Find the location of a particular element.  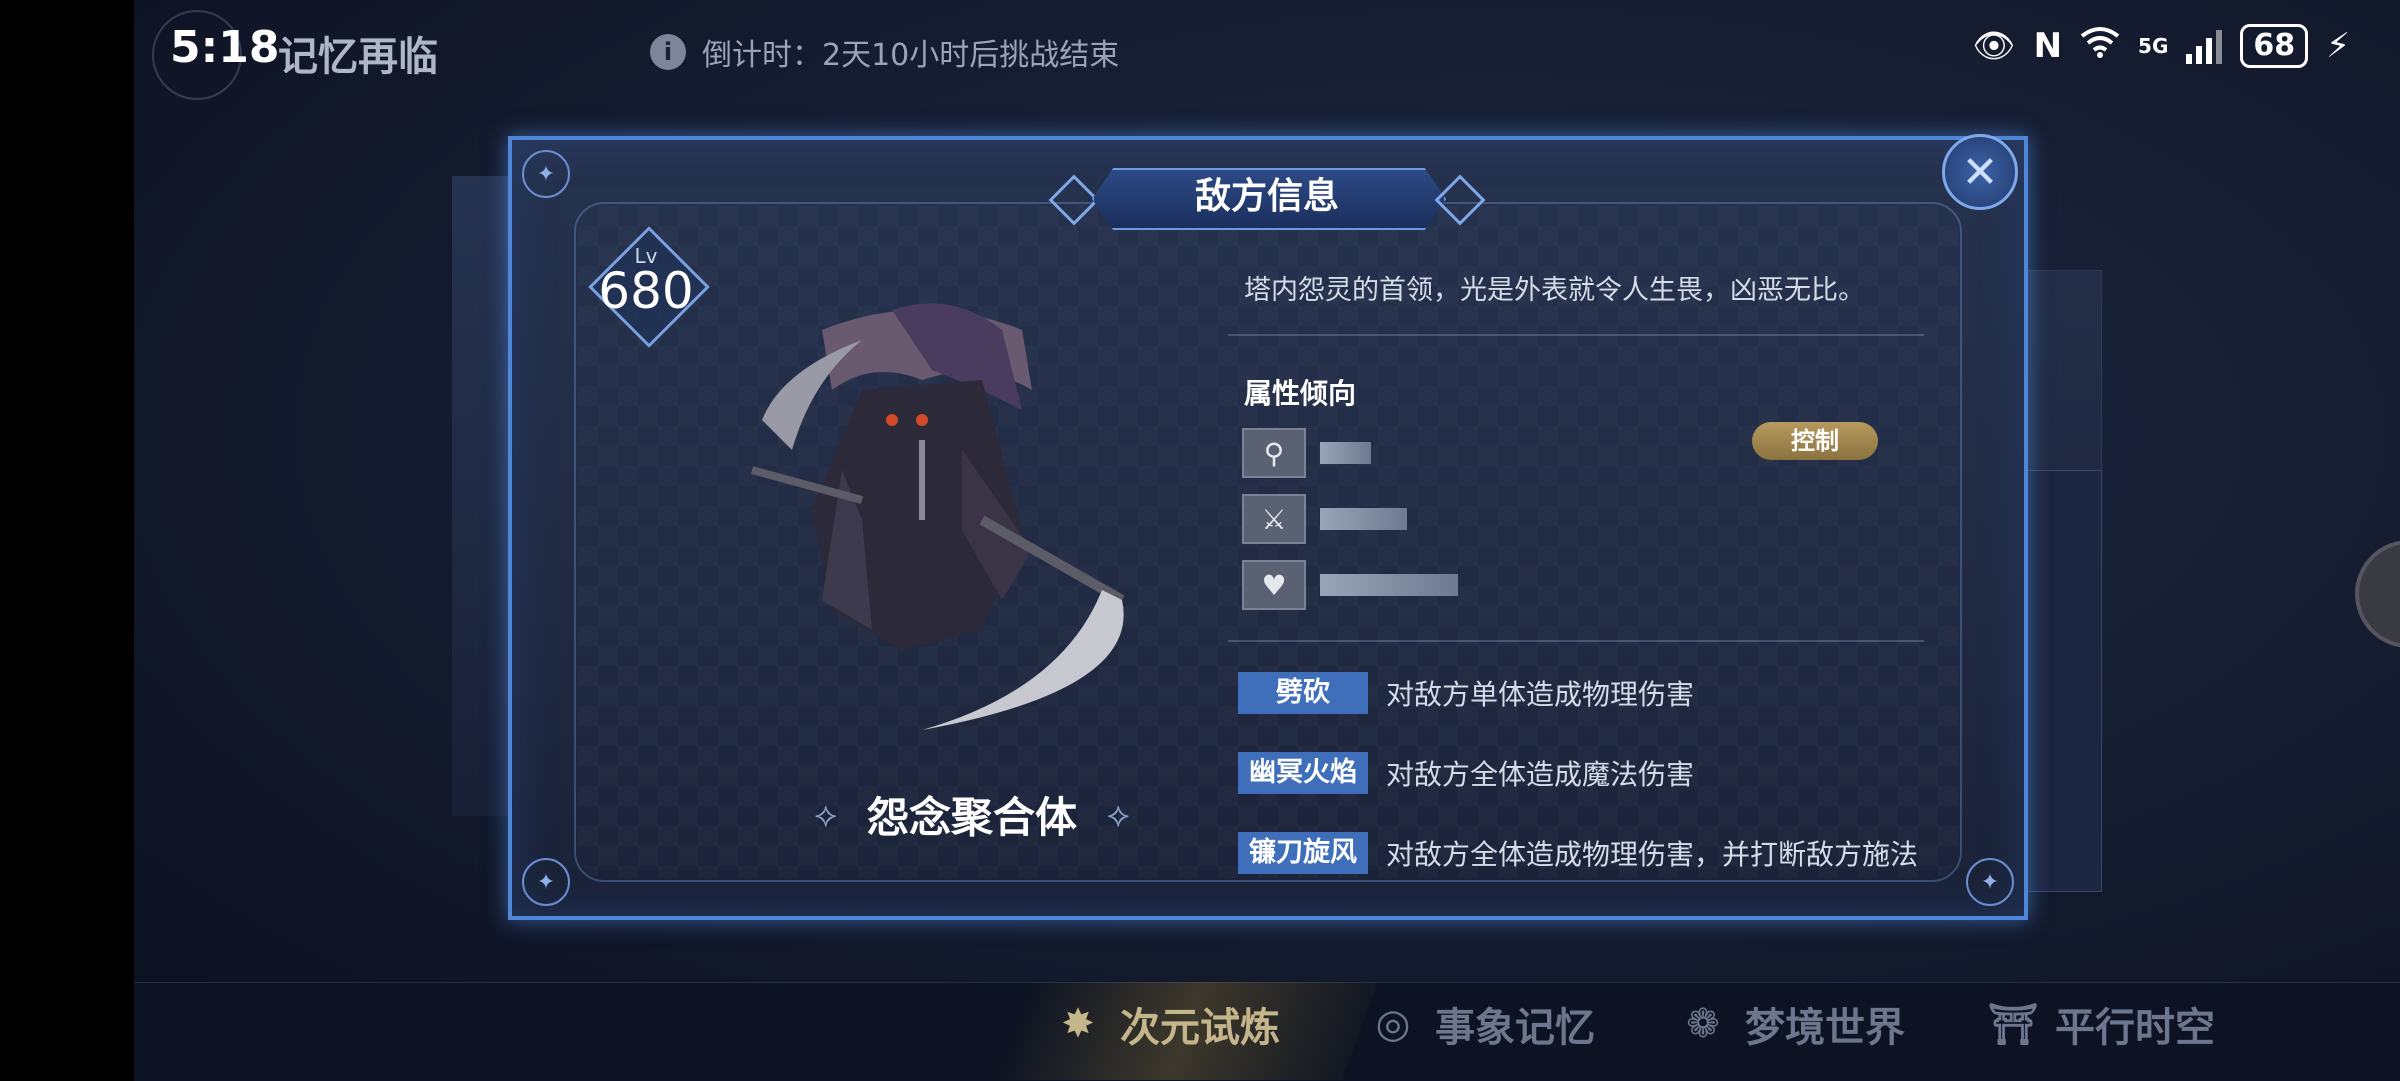

status-time: 5:18 is located at coordinates (225, 47).